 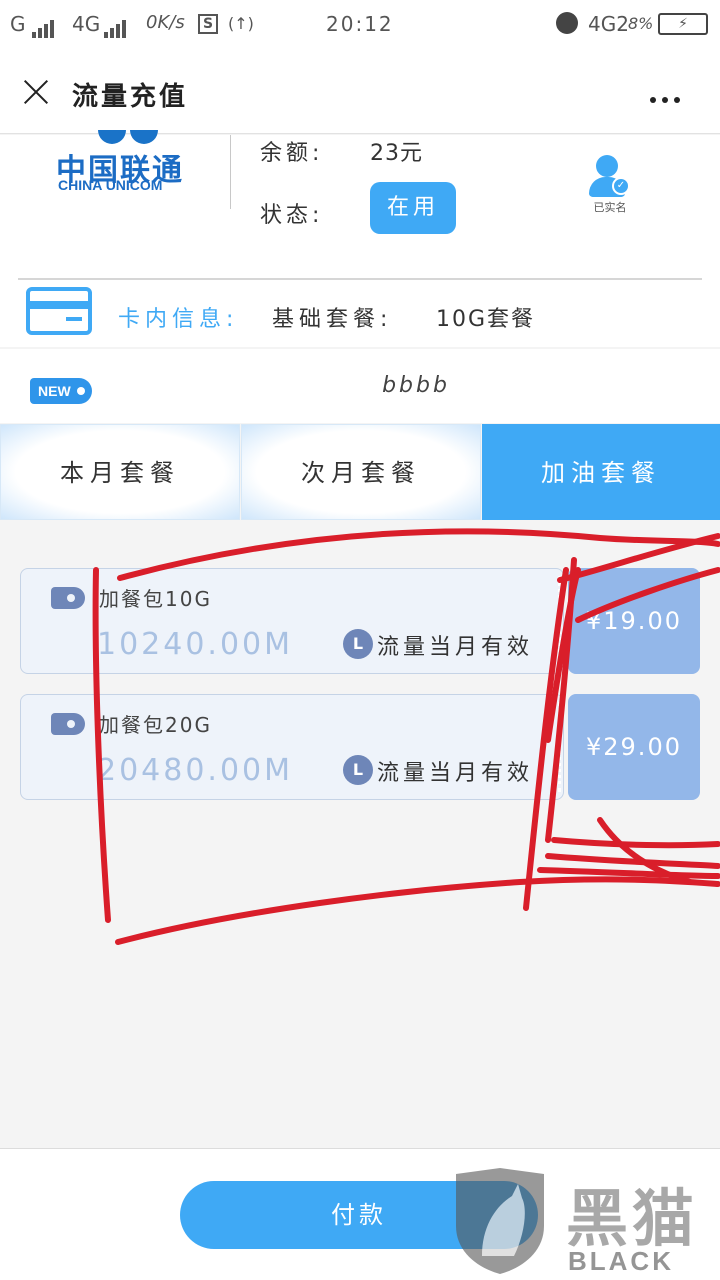 I want to click on notice-bar: NEW bbbb, so click(x=360, y=386).